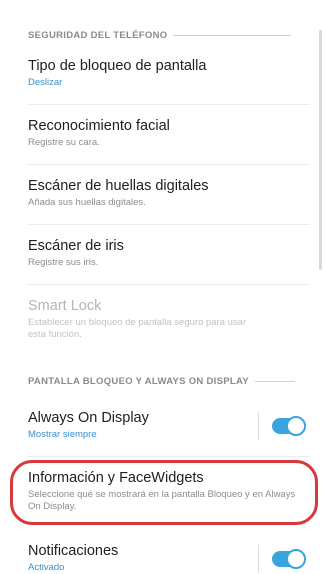 The width and height of the screenshot is (325, 574). What do you see at coordinates (98, 35) in the screenshot?
I see `section-header-label: SEGURIDAD DEL TELÉFONO` at bounding box center [98, 35].